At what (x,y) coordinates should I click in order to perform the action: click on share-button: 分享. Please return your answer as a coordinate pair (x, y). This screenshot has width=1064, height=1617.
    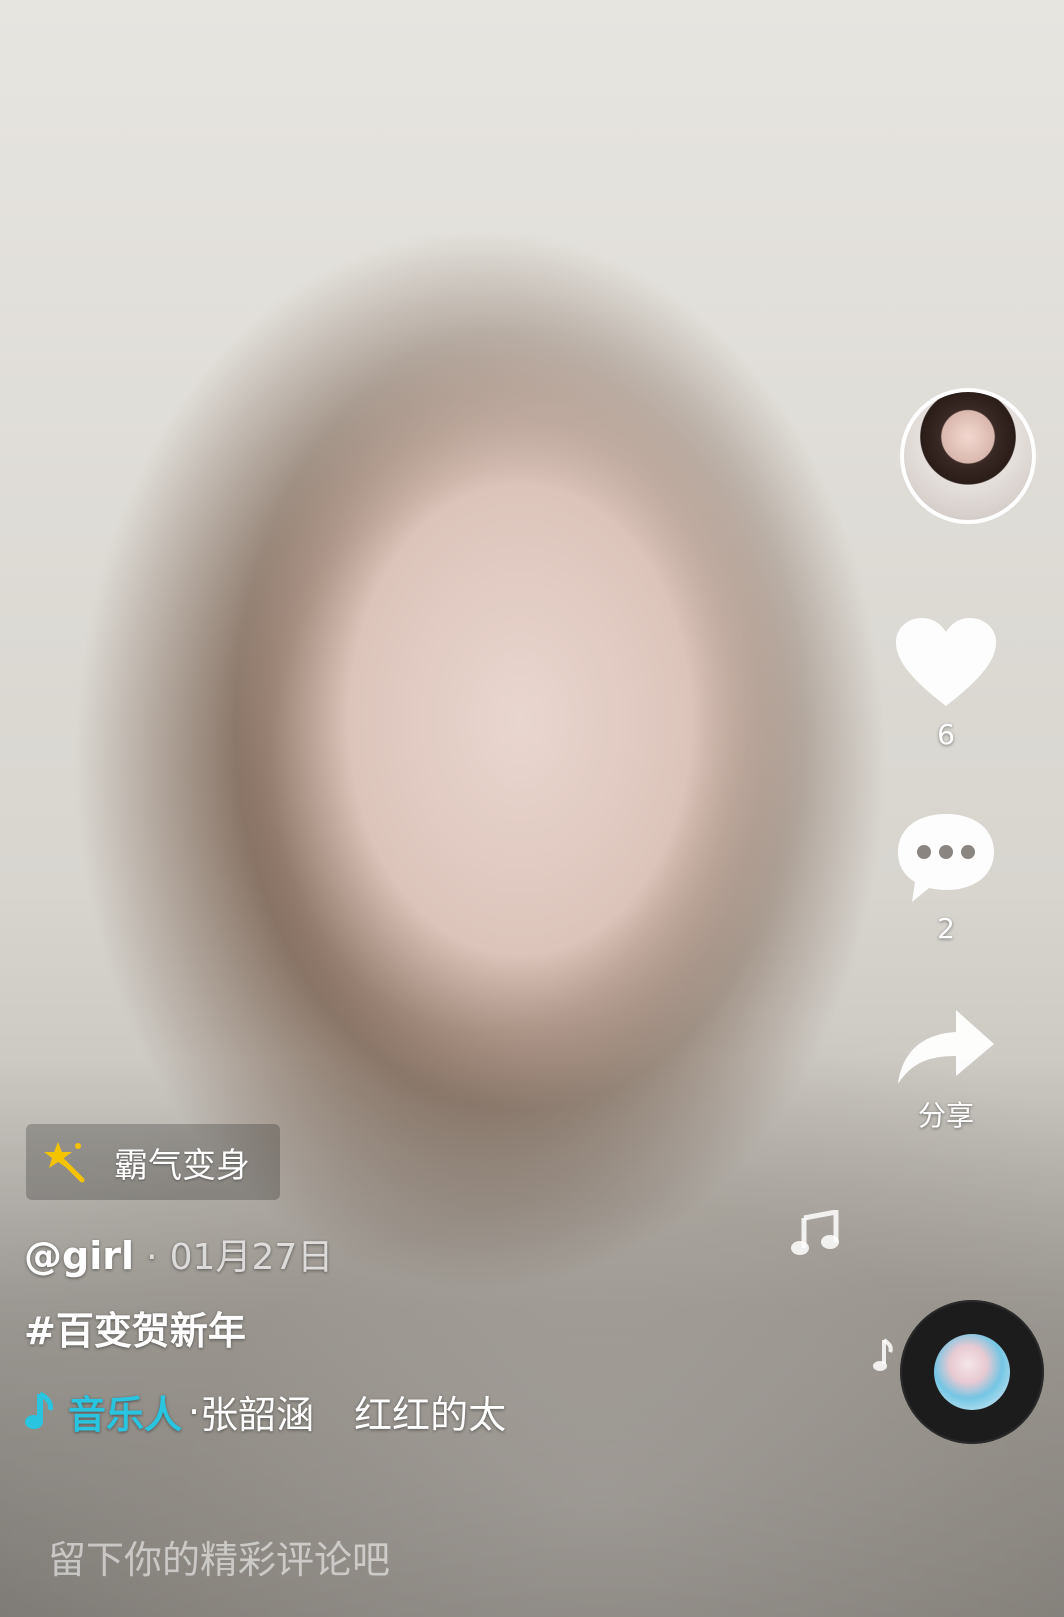
    Looking at the image, I should click on (946, 1069).